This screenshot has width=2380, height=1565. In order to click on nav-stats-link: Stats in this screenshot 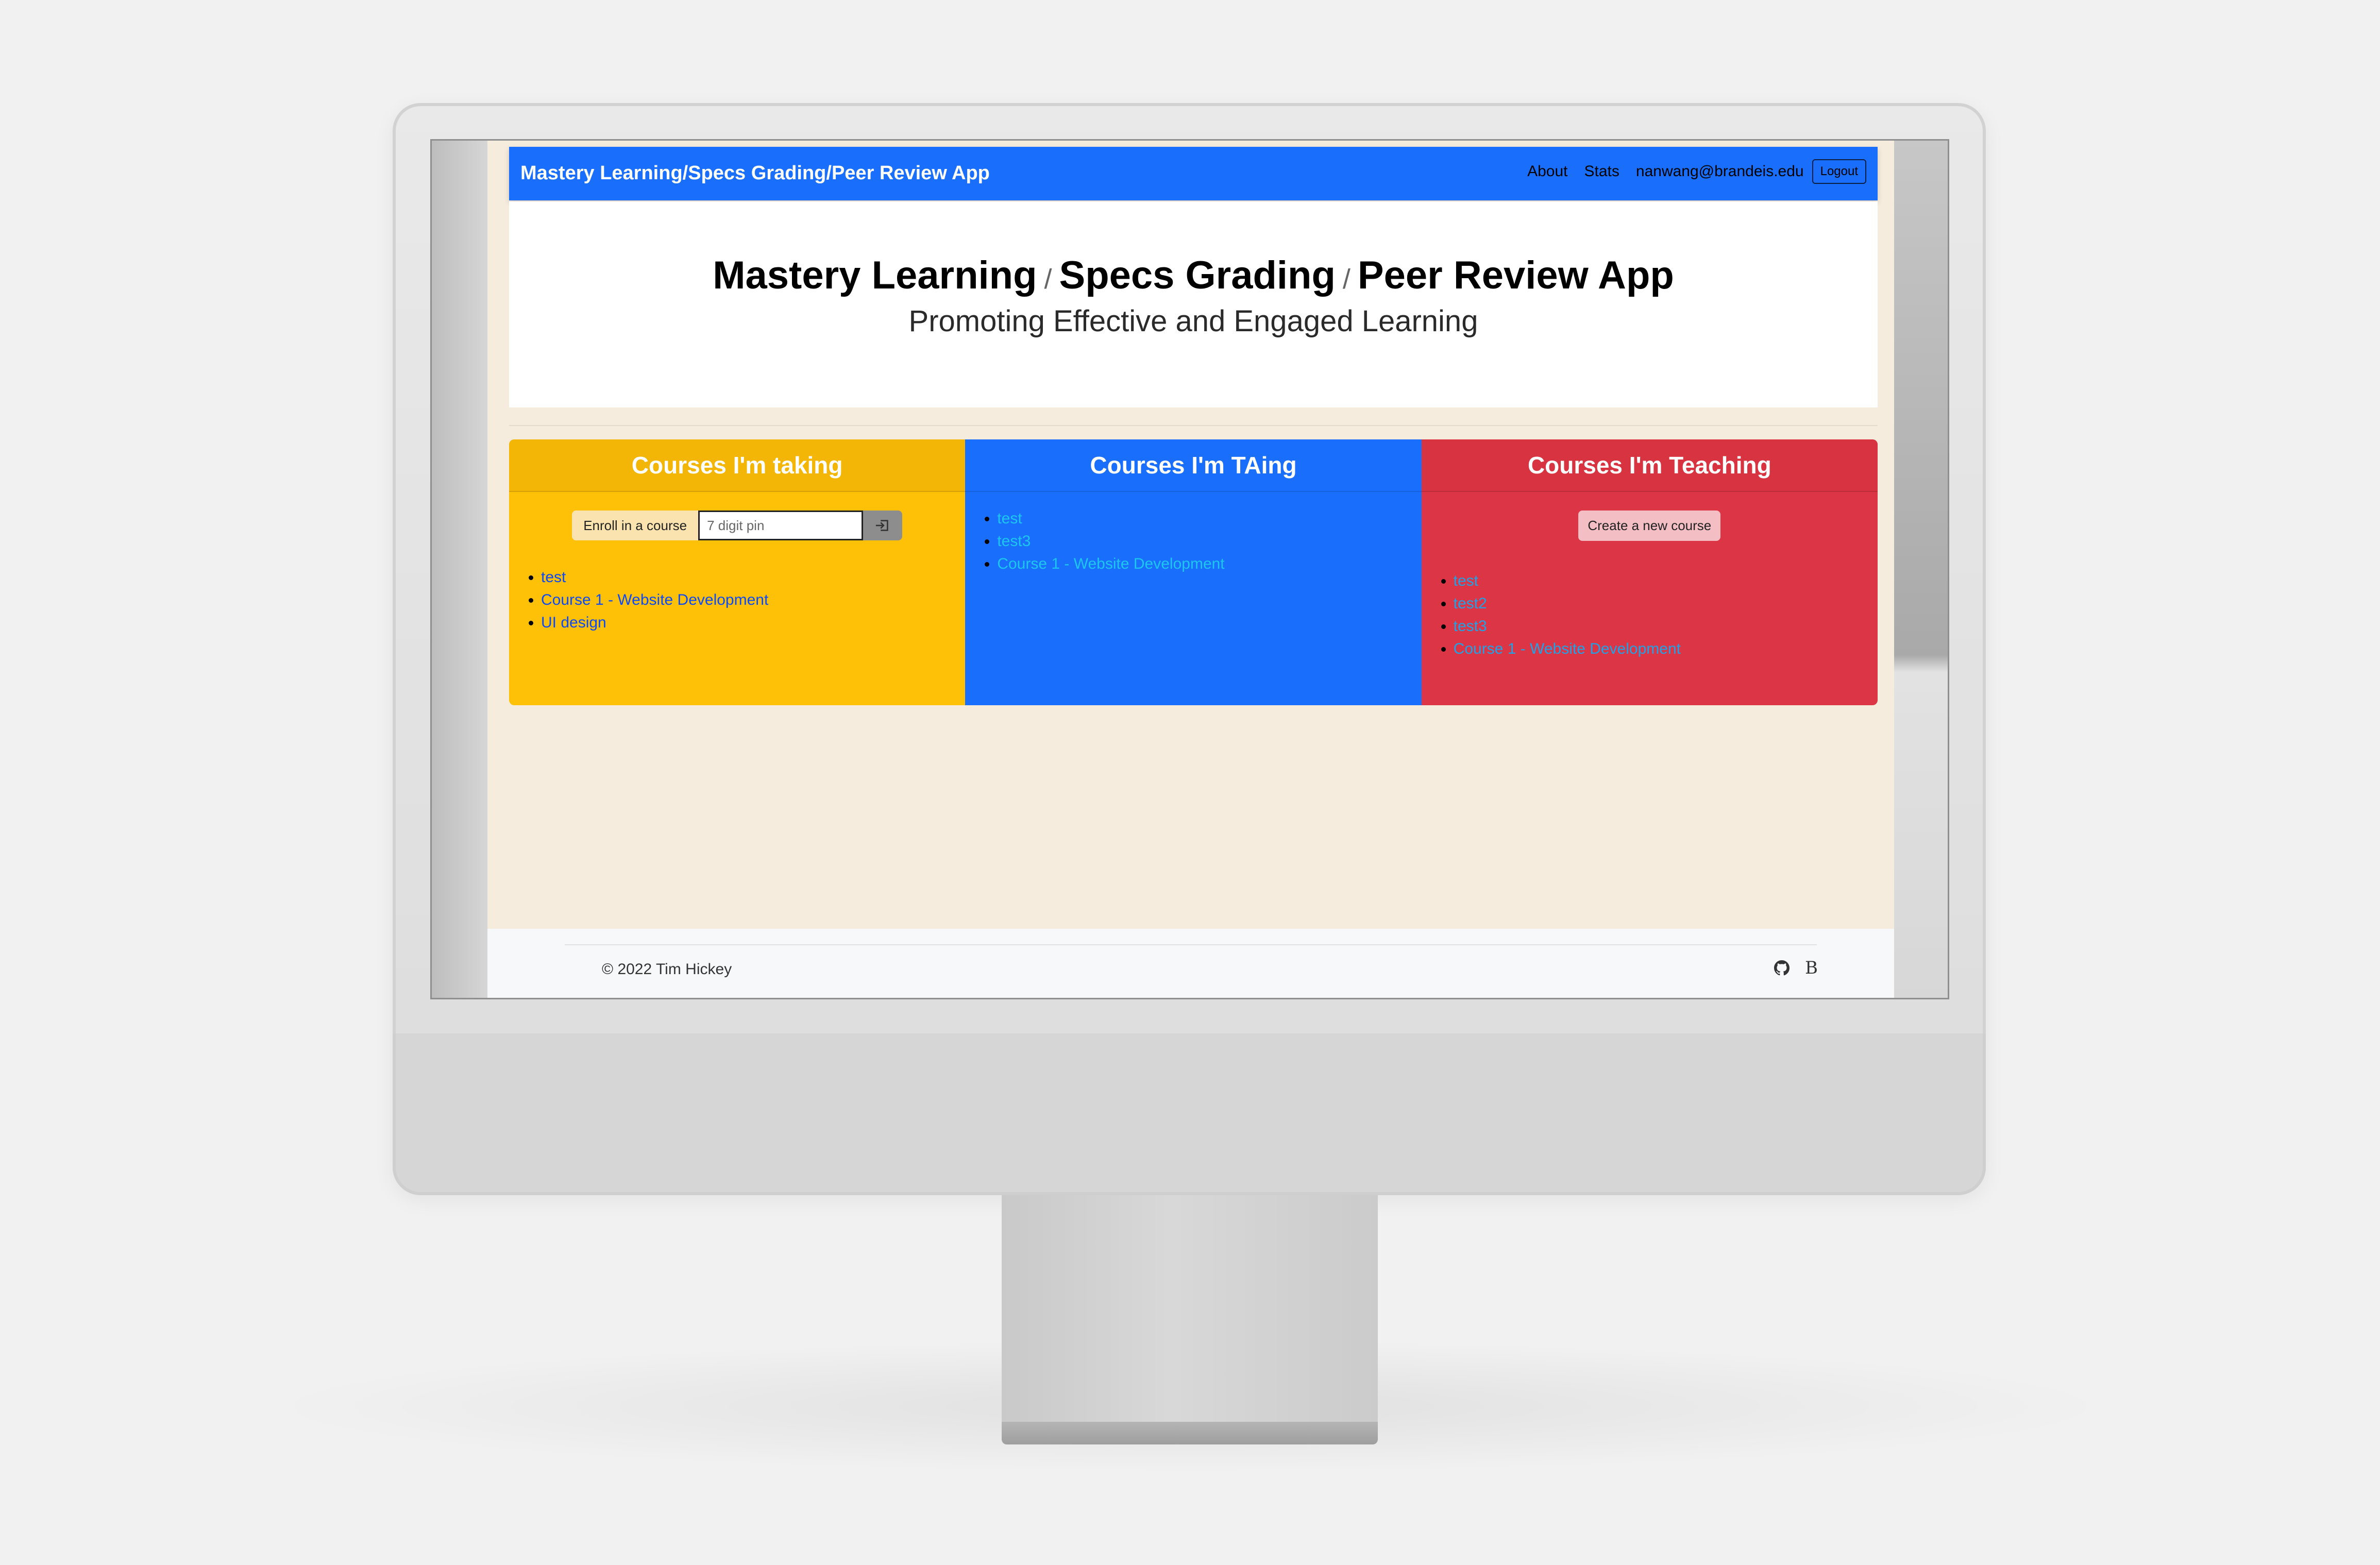, I will do `click(1601, 171)`.